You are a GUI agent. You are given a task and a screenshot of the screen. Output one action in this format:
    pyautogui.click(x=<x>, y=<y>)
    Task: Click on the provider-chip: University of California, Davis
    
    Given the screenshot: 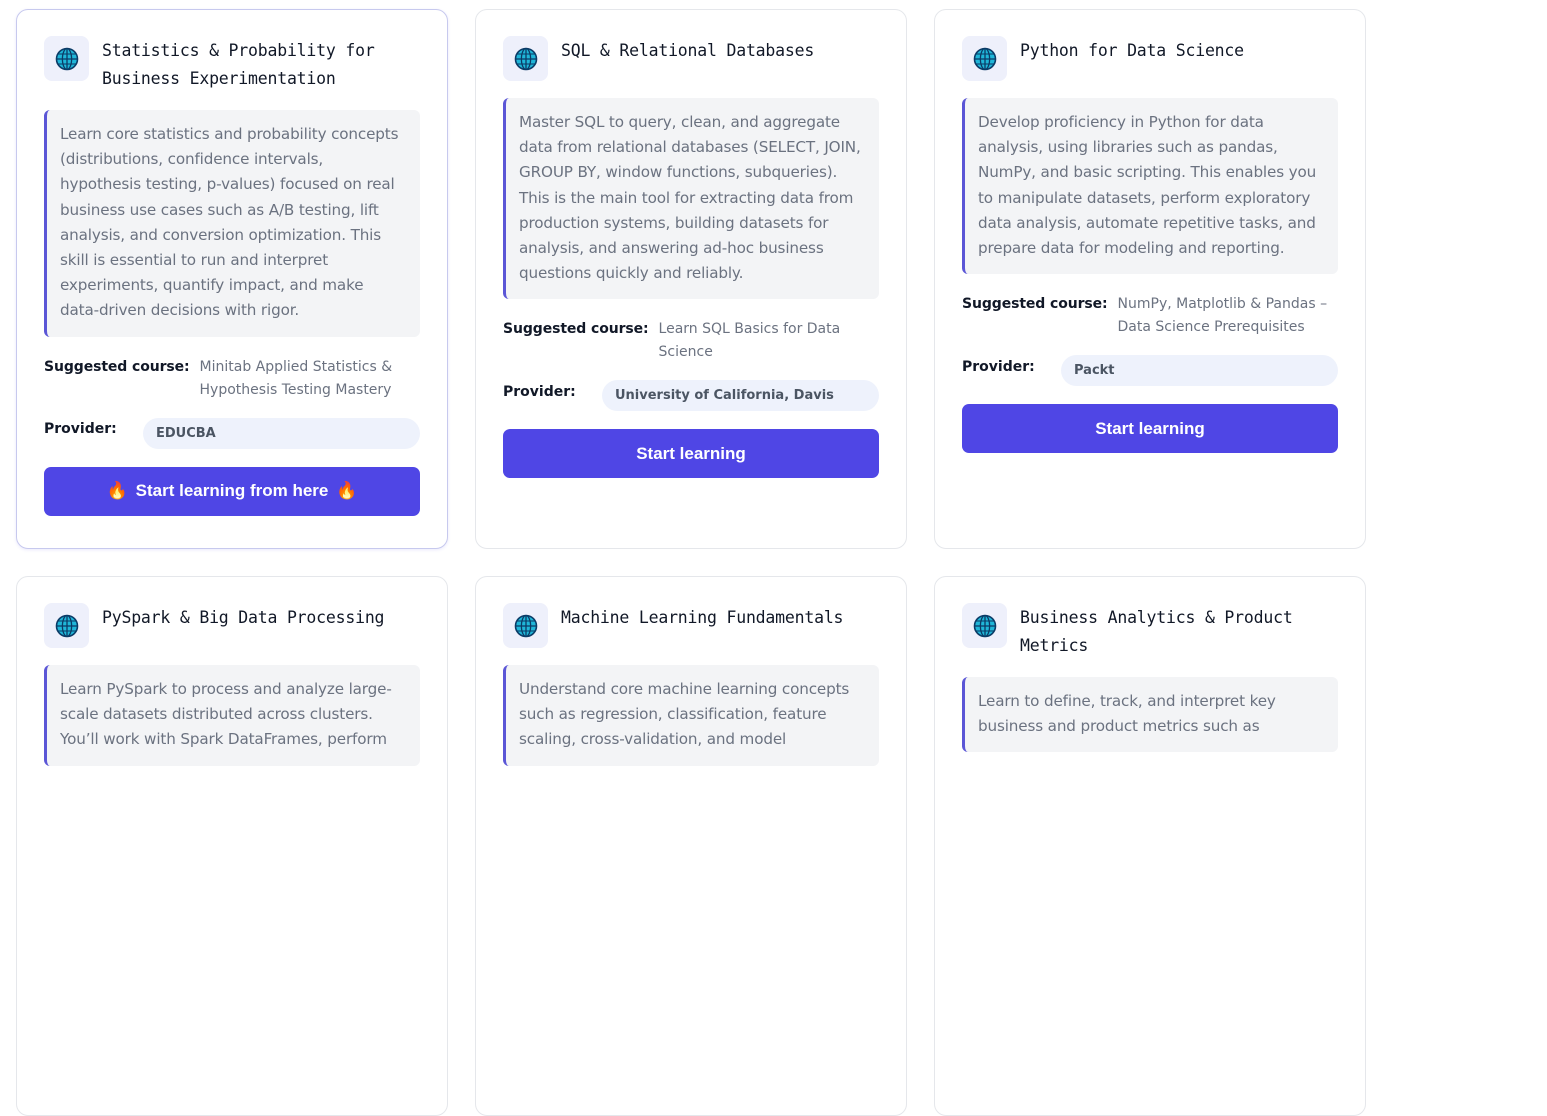 What is the action you would take?
    pyautogui.click(x=740, y=396)
    